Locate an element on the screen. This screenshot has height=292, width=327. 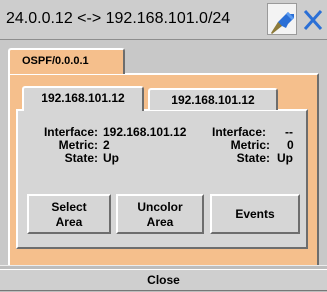
right-state-value: Up is located at coordinates (285, 158).